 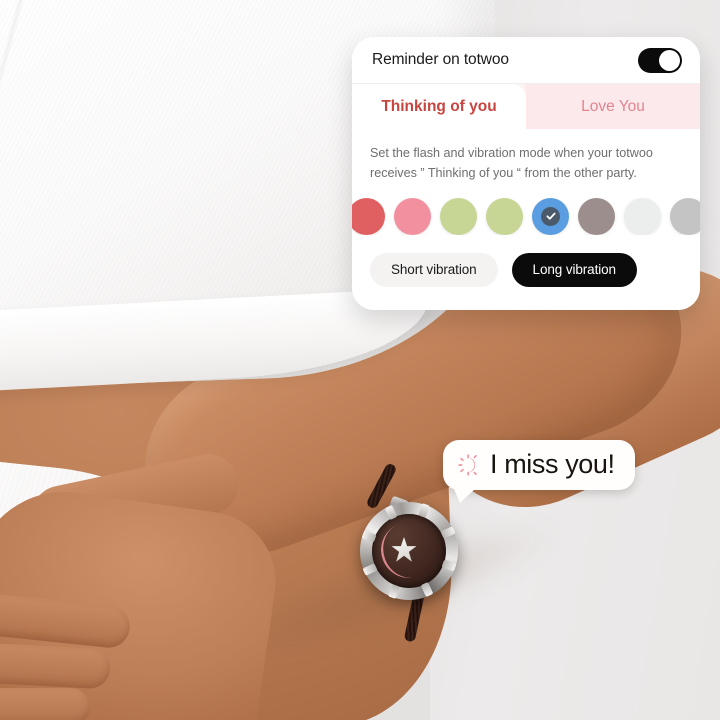 What do you see at coordinates (45, 704) in the screenshot?
I see `finger-ring` at bounding box center [45, 704].